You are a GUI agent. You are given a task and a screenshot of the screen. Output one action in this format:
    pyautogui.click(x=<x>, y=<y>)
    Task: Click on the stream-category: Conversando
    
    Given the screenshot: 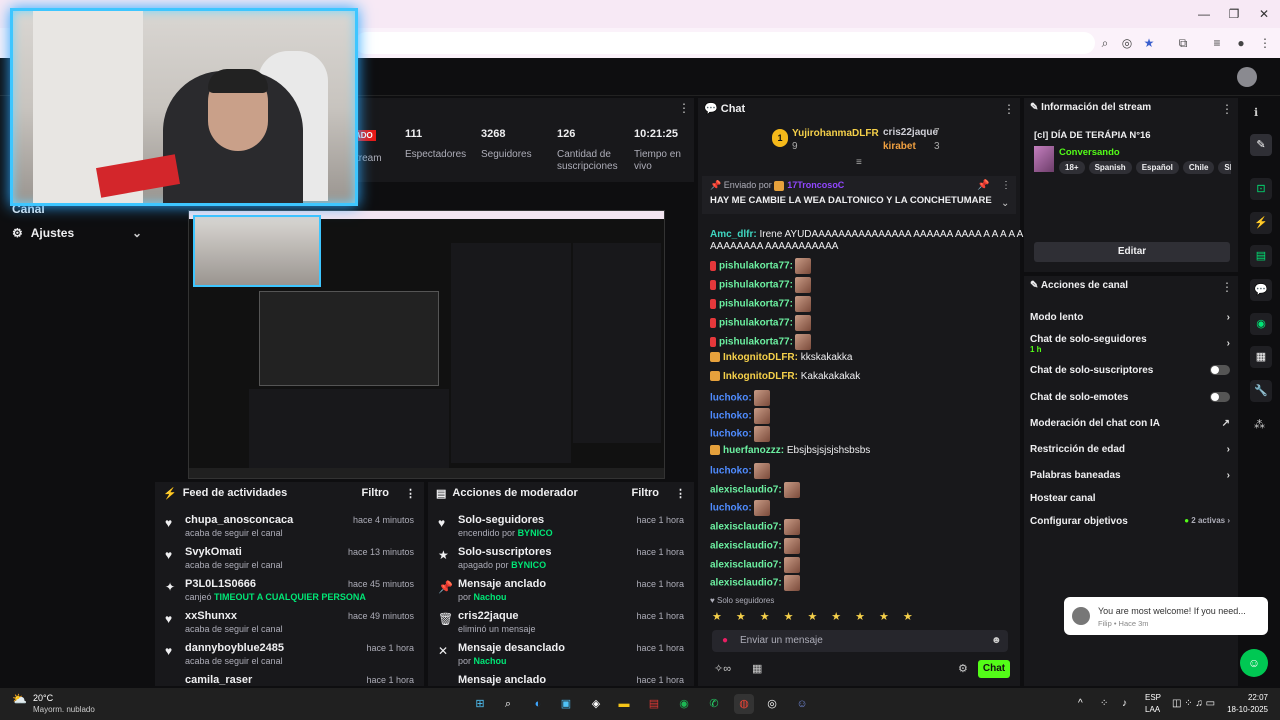 What is the action you would take?
    pyautogui.click(x=1089, y=152)
    